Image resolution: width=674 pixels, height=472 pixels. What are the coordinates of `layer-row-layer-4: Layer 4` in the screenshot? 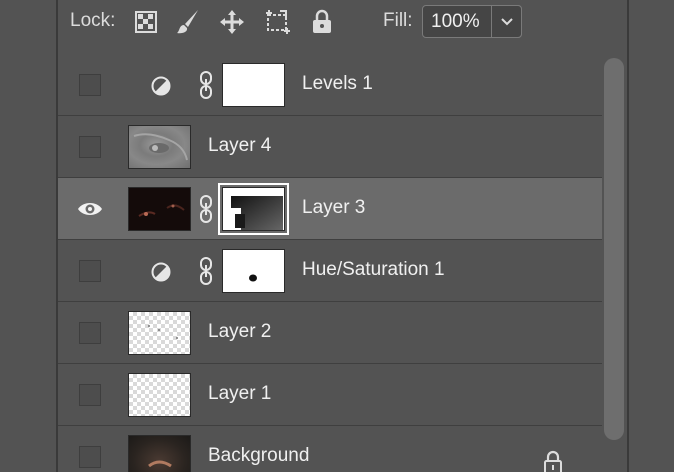 It's located at (330, 147).